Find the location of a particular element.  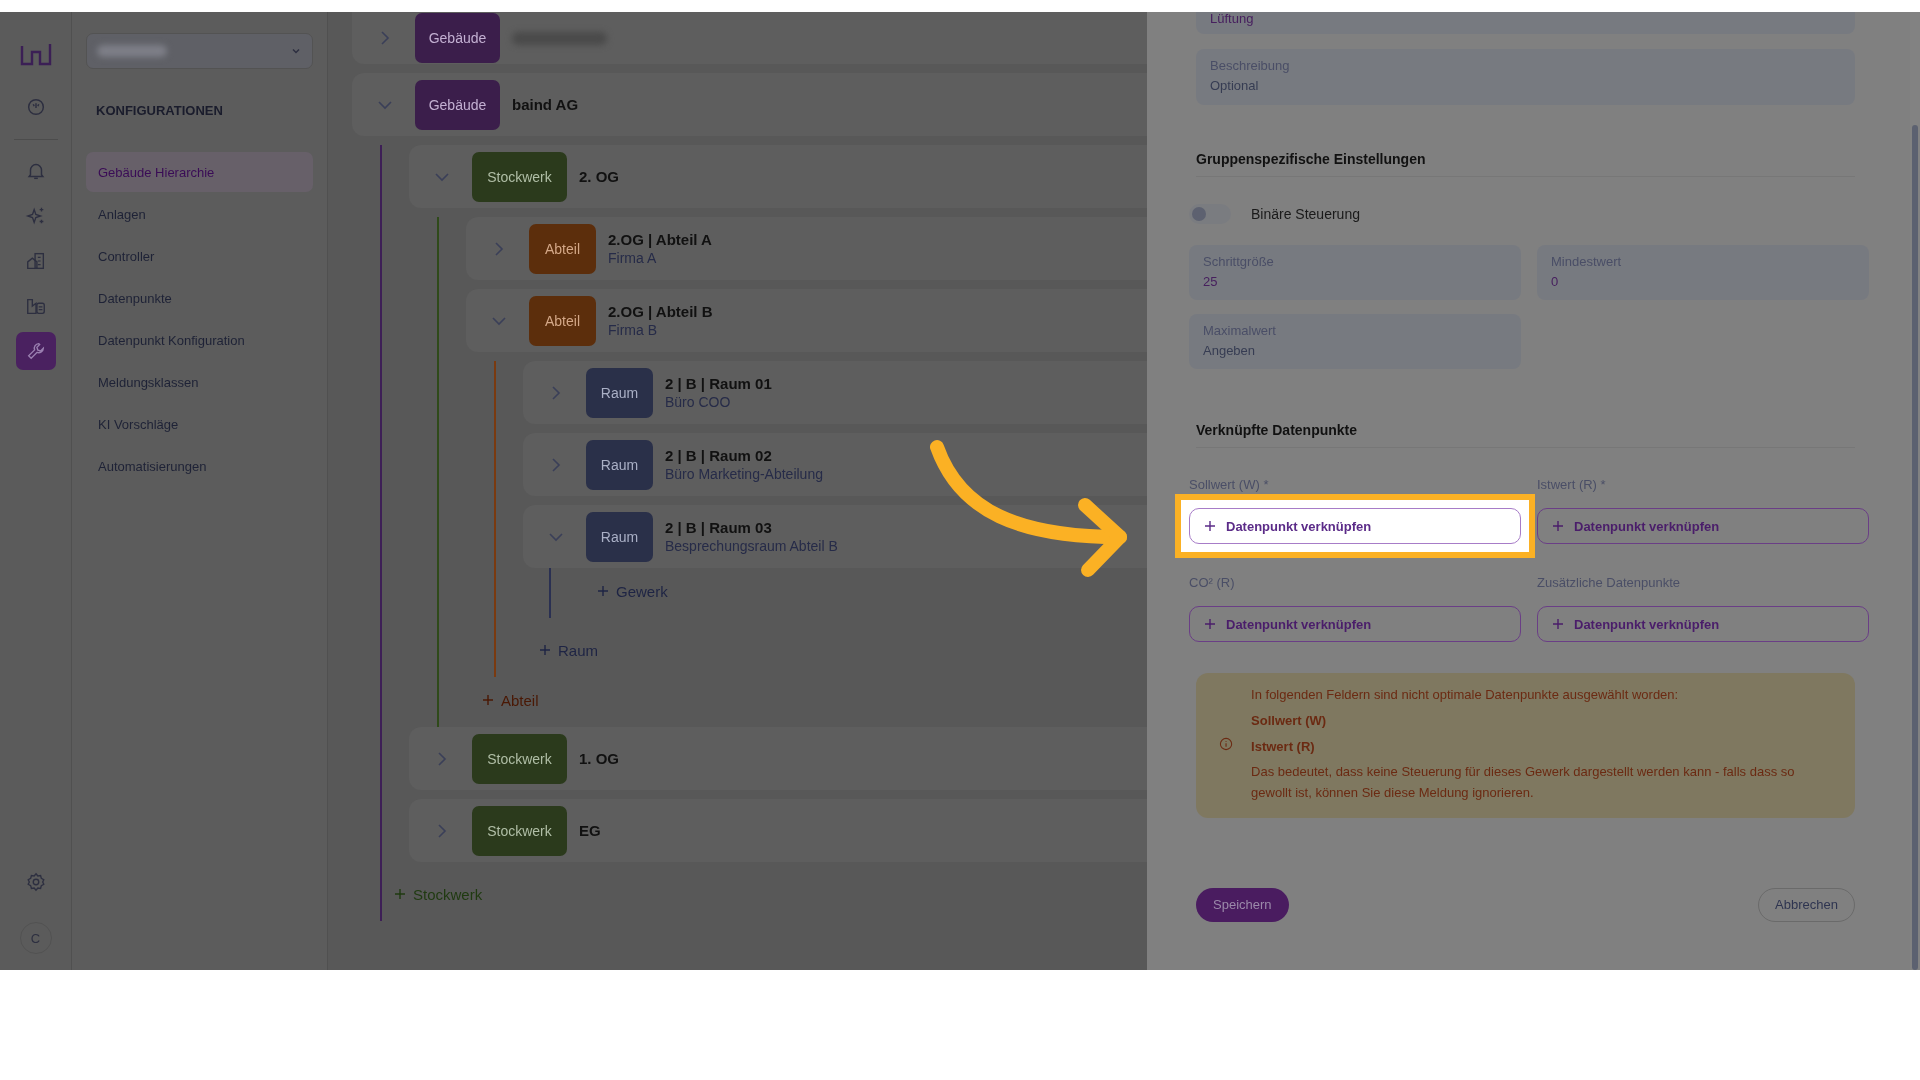

account-dropdown is located at coordinates (199, 51).